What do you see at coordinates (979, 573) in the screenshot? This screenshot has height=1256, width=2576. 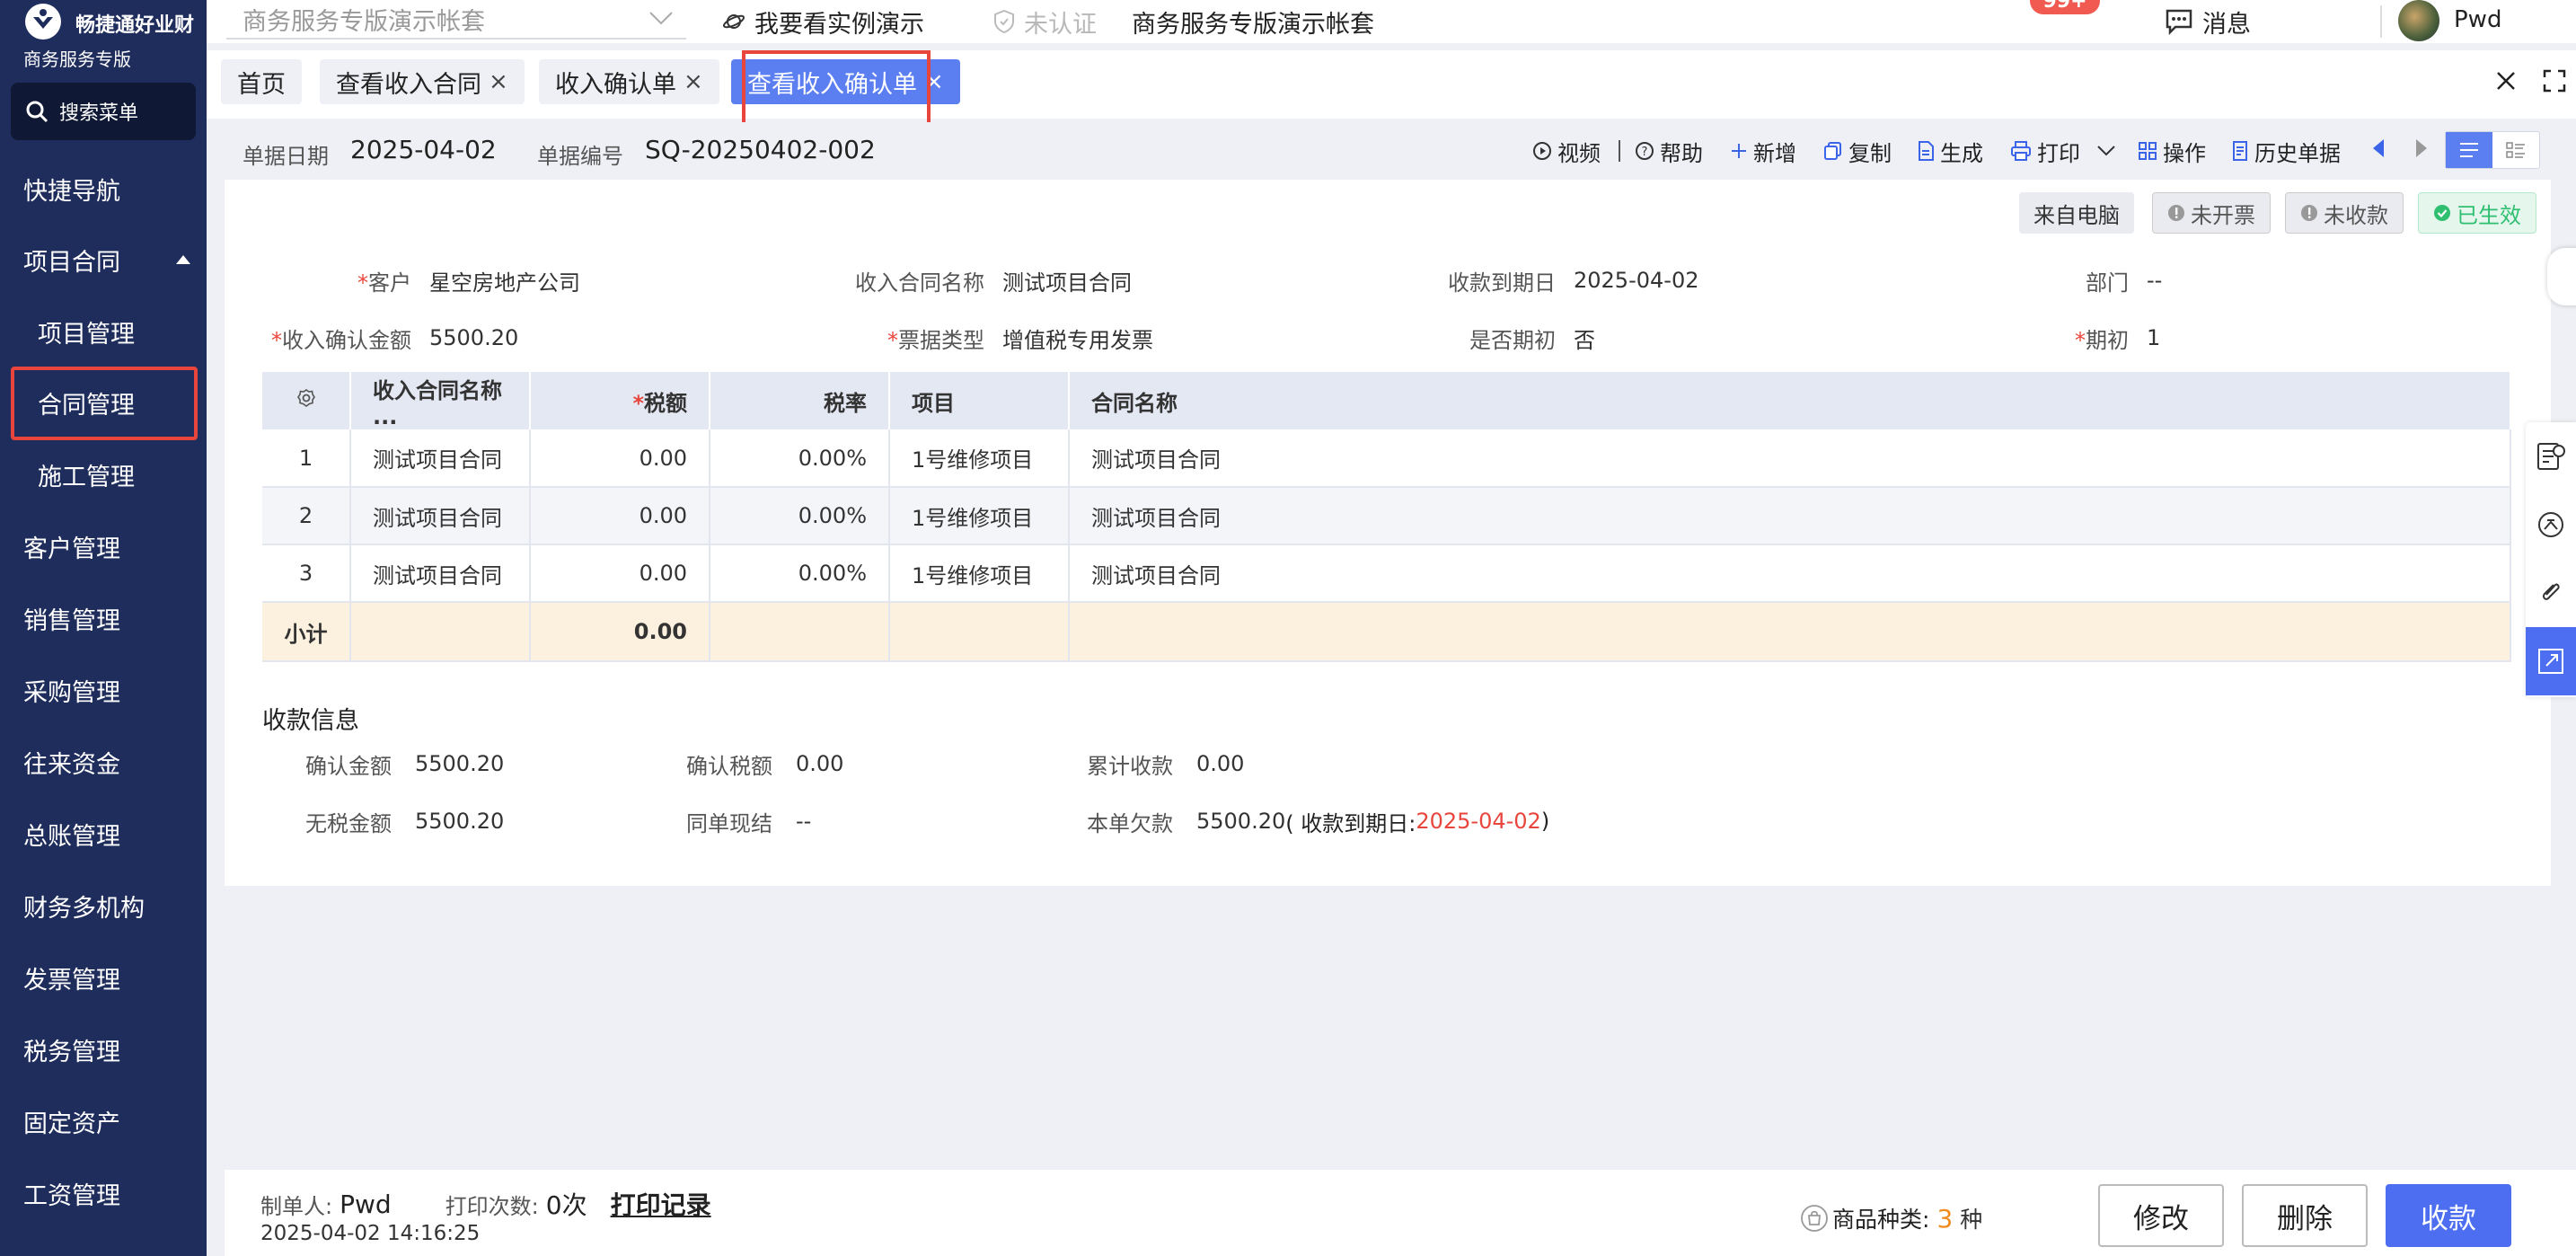 I see `cell-project: 1号维修项目` at bounding box center [979, 573].